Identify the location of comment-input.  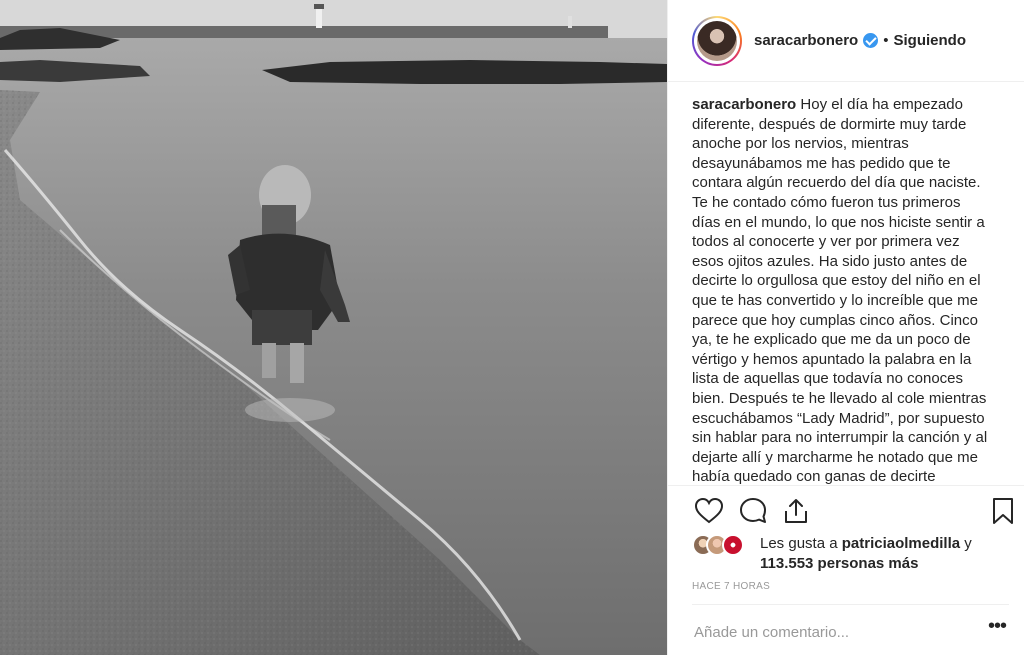
(829, 632).